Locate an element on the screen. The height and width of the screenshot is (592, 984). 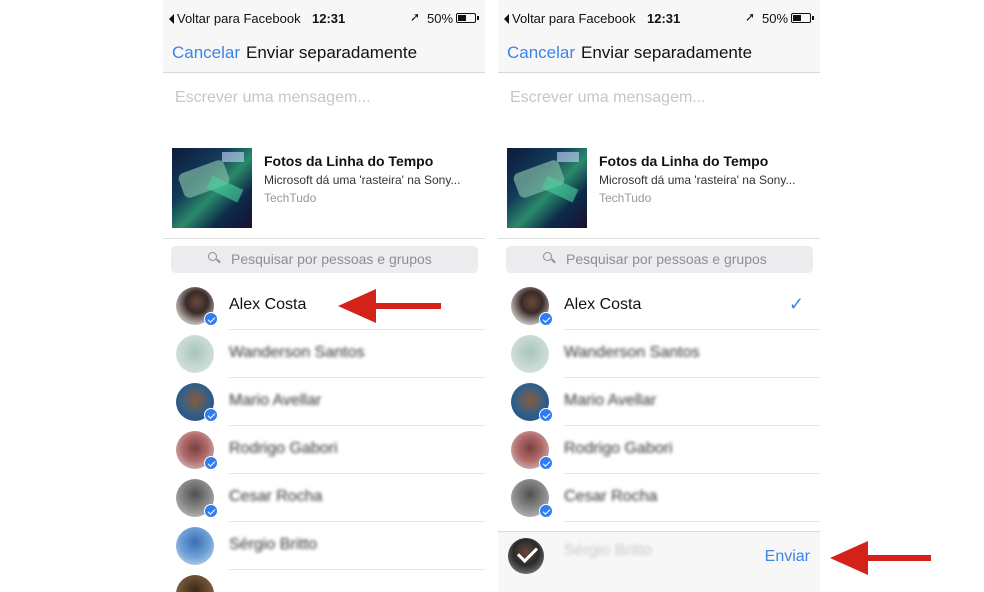
contact-row is located at coordinates (324, 581).